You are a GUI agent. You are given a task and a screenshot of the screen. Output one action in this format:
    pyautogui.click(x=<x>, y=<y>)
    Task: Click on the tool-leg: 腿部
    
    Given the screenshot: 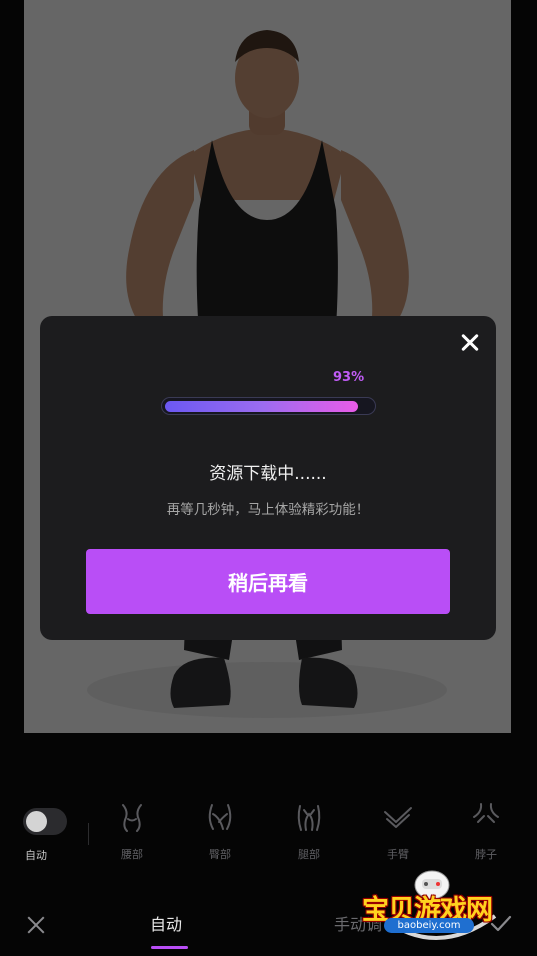 What is the action you would take?
    pyautogui.click(x=309, y=831)
    